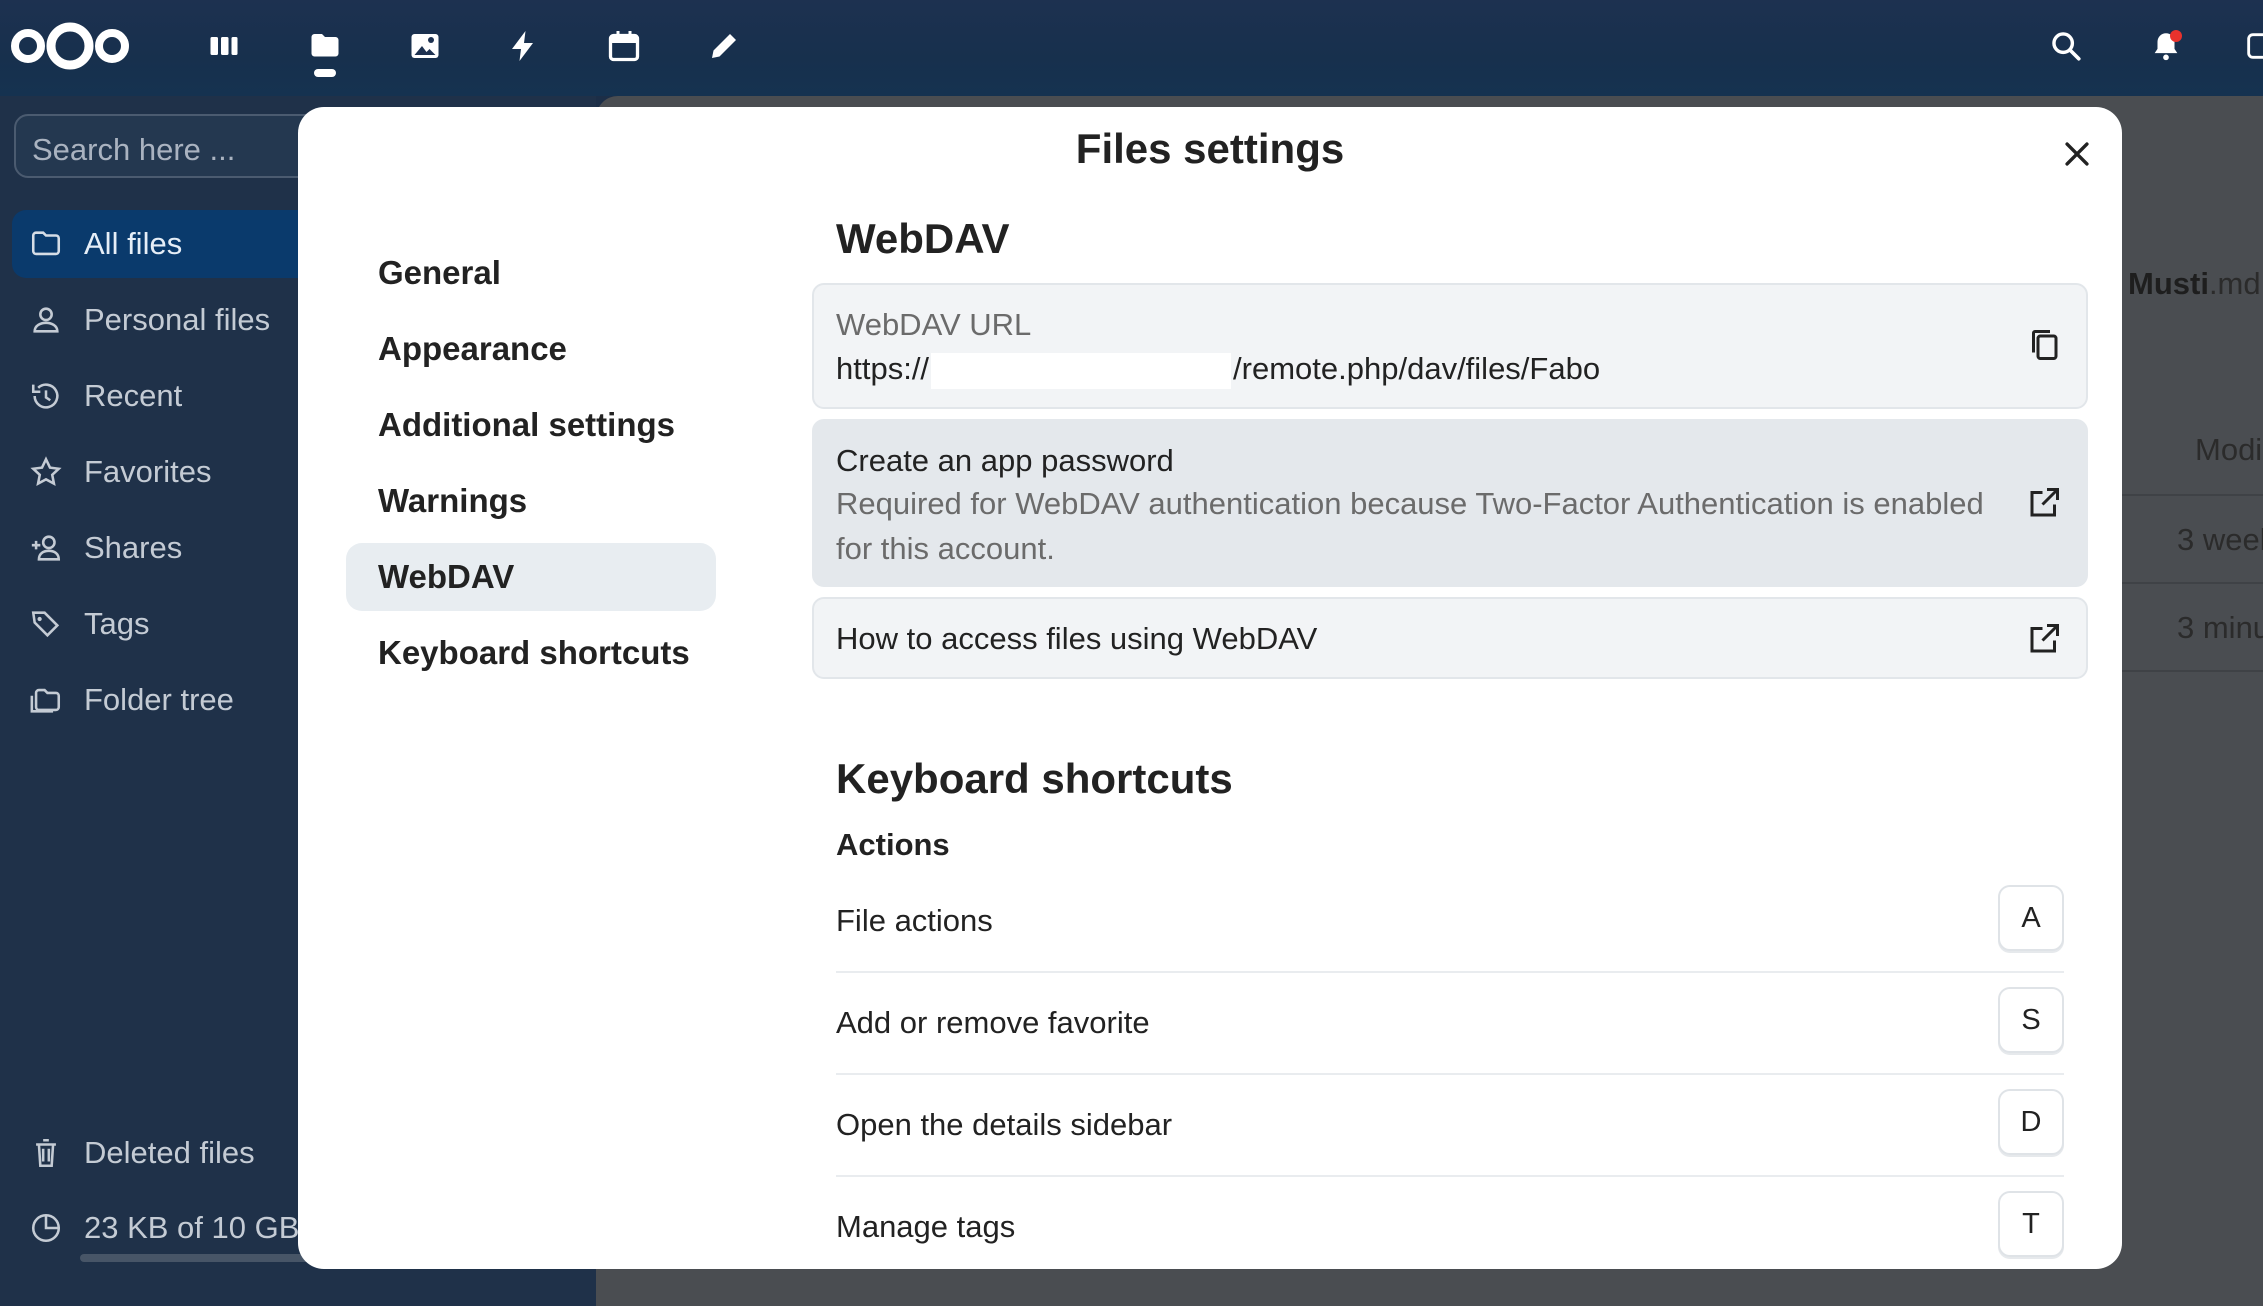 The image size is (2263, 1306). Describe the element at coordinates (148, 471) in the screenshot. I see `nav-item-label: Favorites` at that location.